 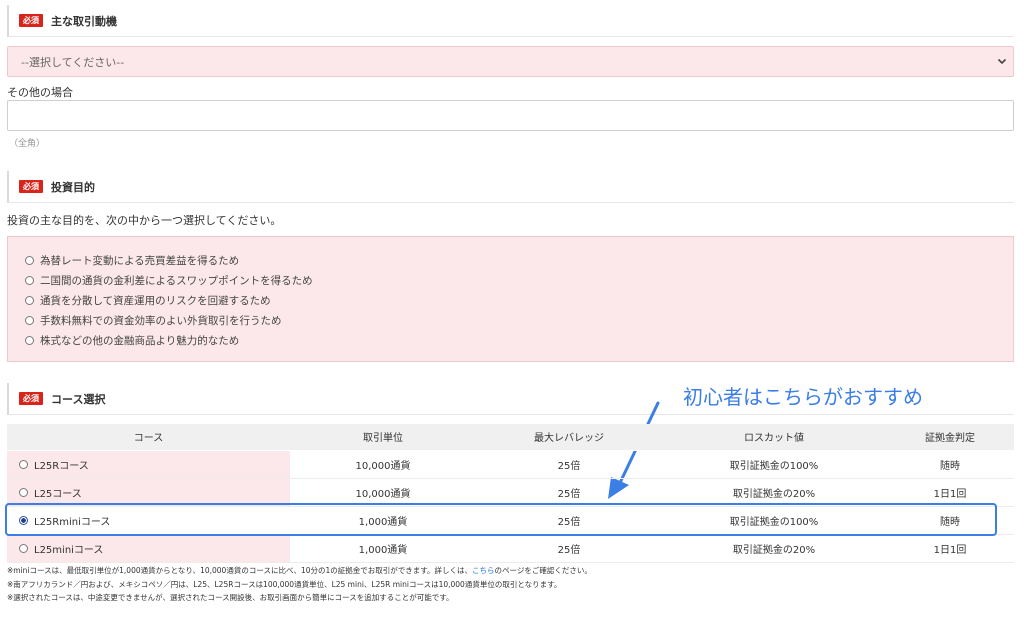 What do you see at coordinates (510, 280) in the screenshot?
I see `purpose-option: 二国間の通貨の金利差によるスワップポイントを得るため` at bounding box center [510, 280].